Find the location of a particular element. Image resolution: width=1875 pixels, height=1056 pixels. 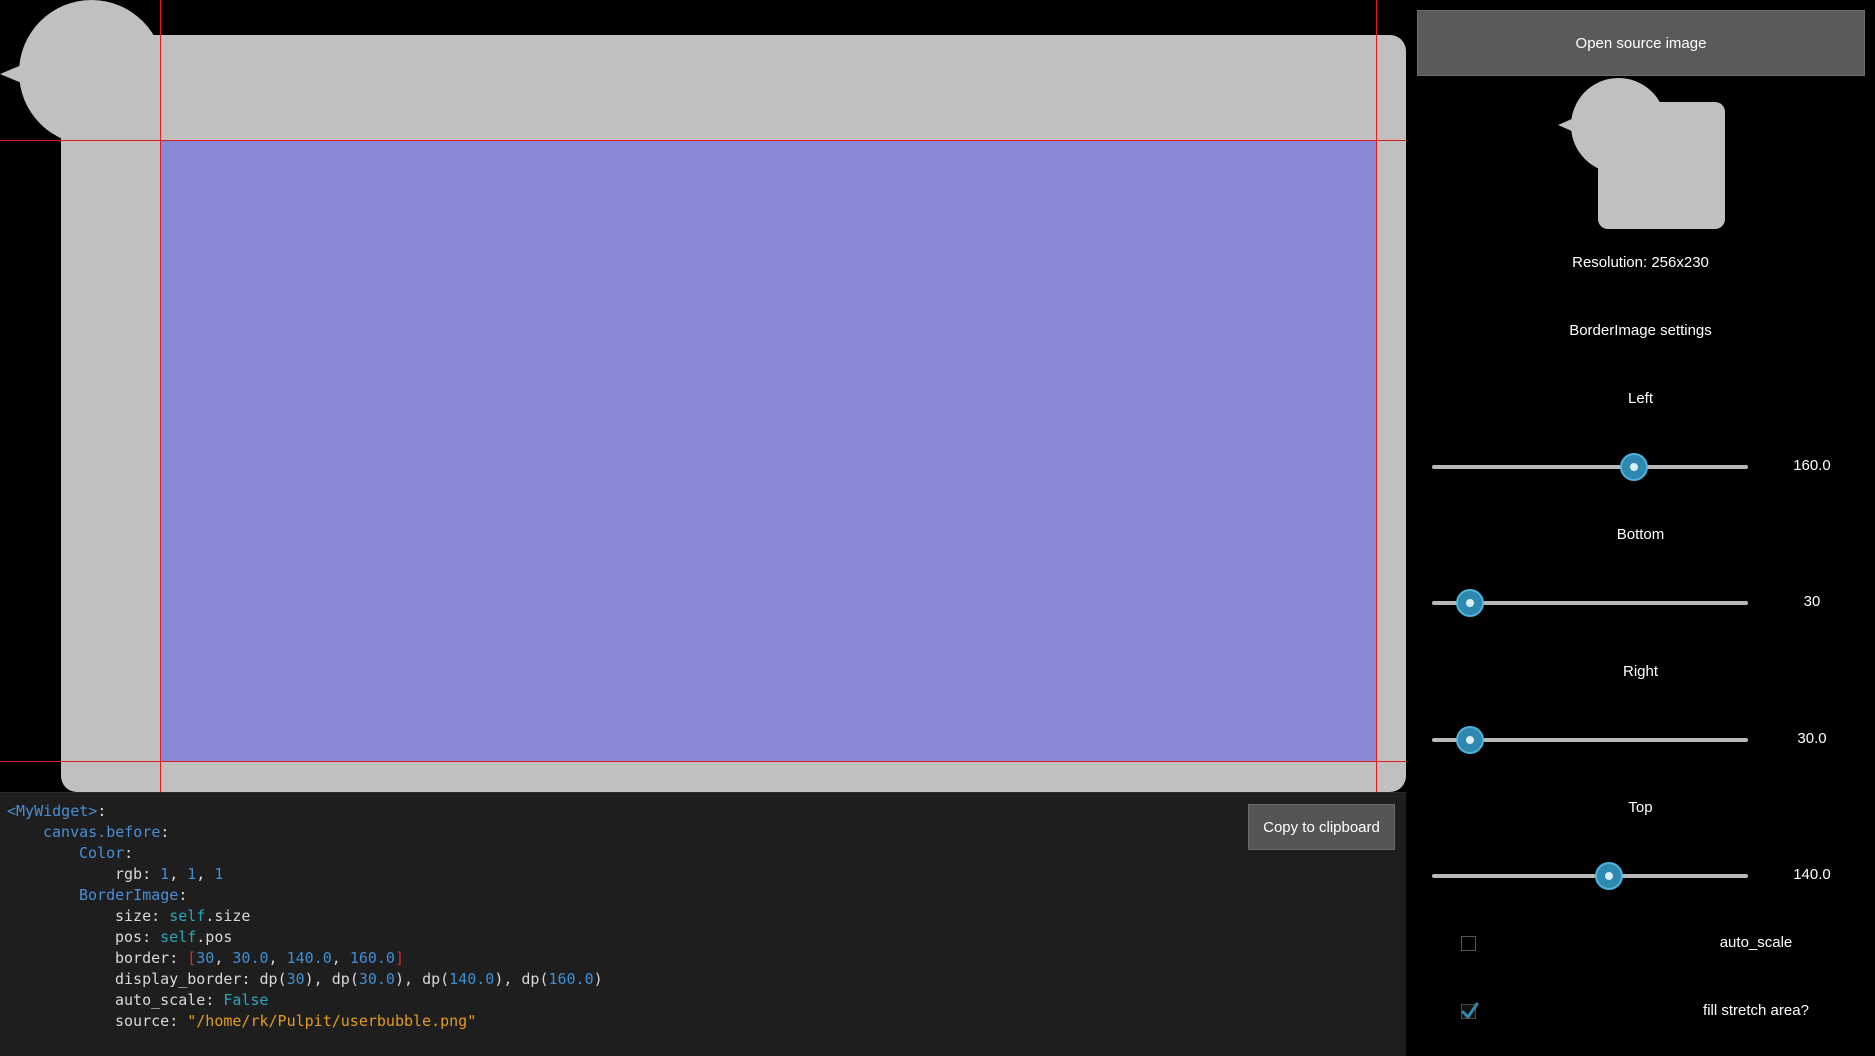

code-dp-3: dp is located at coordinates (530, 979).